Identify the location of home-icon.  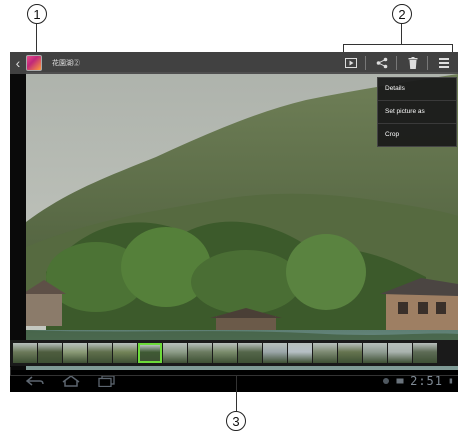
(71, 381).